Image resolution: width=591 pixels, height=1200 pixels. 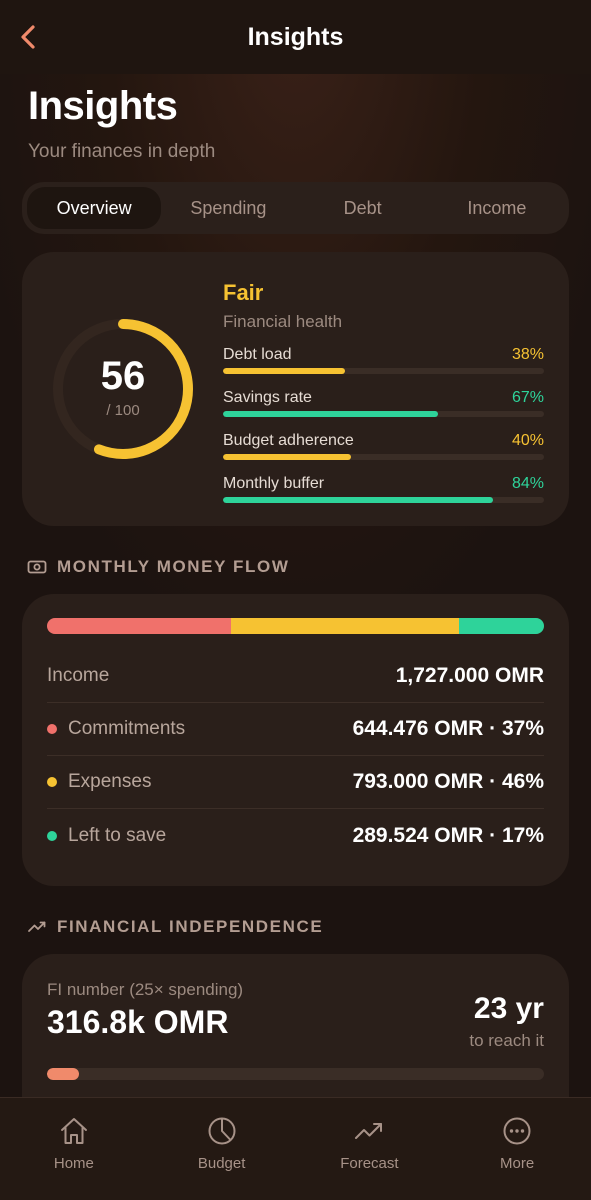 I want to click on page-header: Insights Your finances in depth, so click(x=121, y=123).